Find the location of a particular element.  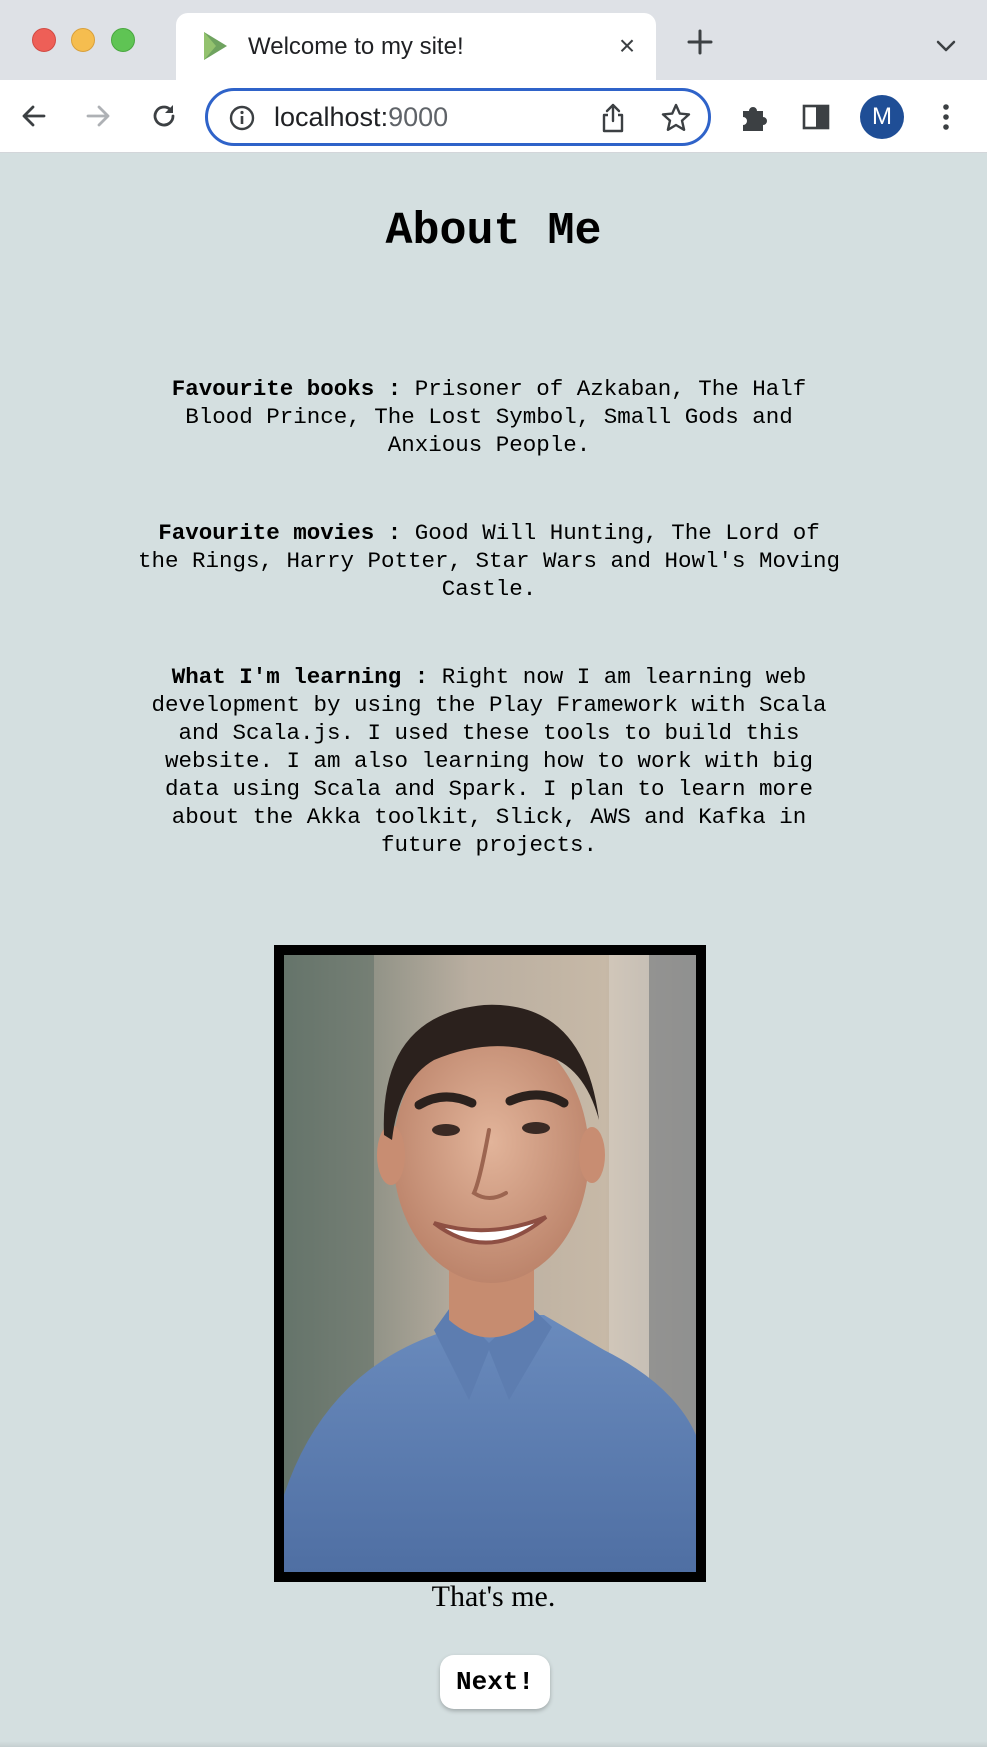

more-menu-kebab-icon is located at coordinates (946, 117).